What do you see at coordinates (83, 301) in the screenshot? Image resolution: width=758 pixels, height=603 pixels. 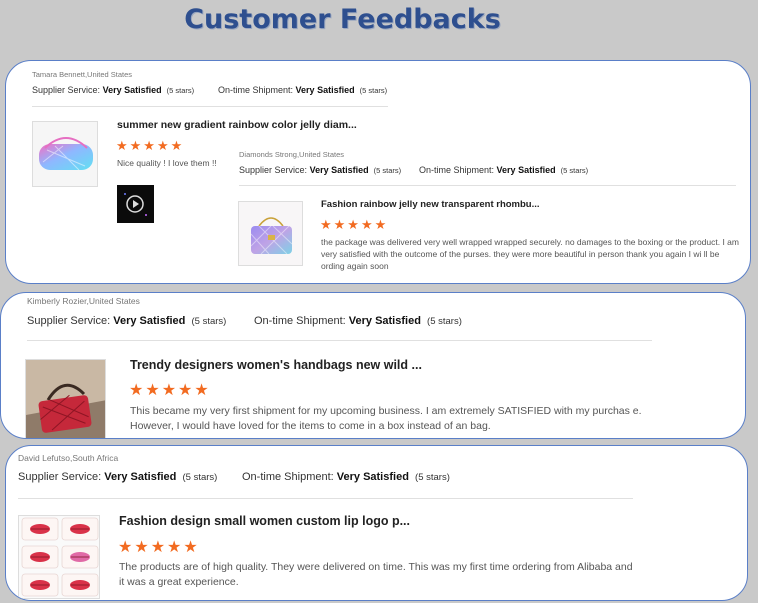 I see `reviewer-name: Kimberly Rozier,United States` at bounding box center [83, 301].